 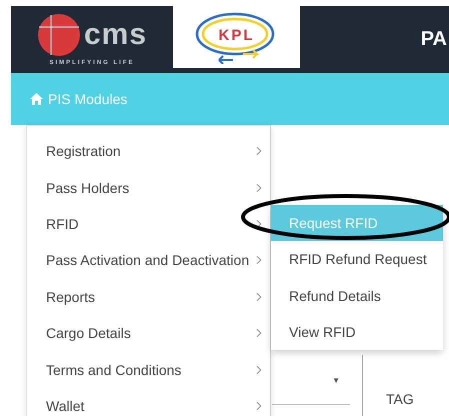 I want to click on menu-item: RFID, so click(x=148, y=224).